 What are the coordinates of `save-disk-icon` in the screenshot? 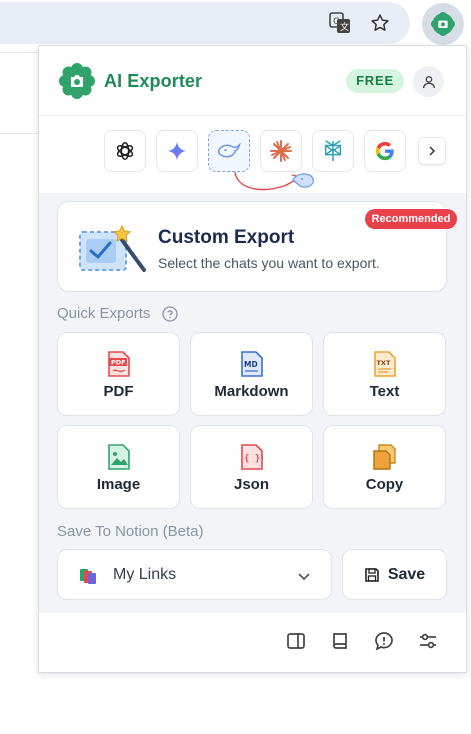 It's located at (372, 574).